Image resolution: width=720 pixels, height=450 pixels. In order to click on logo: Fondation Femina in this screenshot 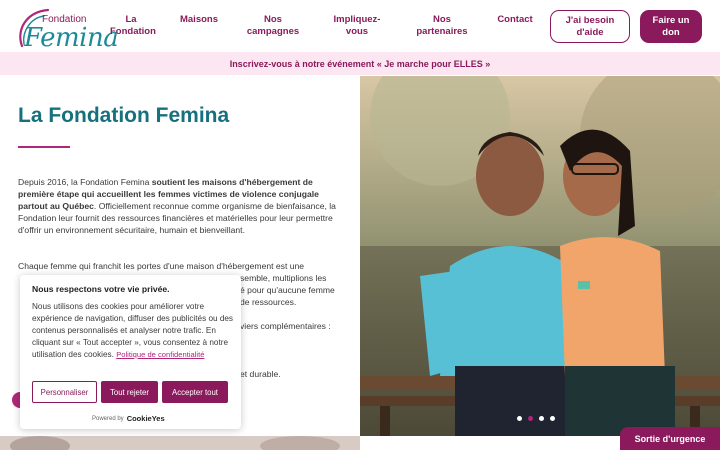, I will do `click(66, 29)`.